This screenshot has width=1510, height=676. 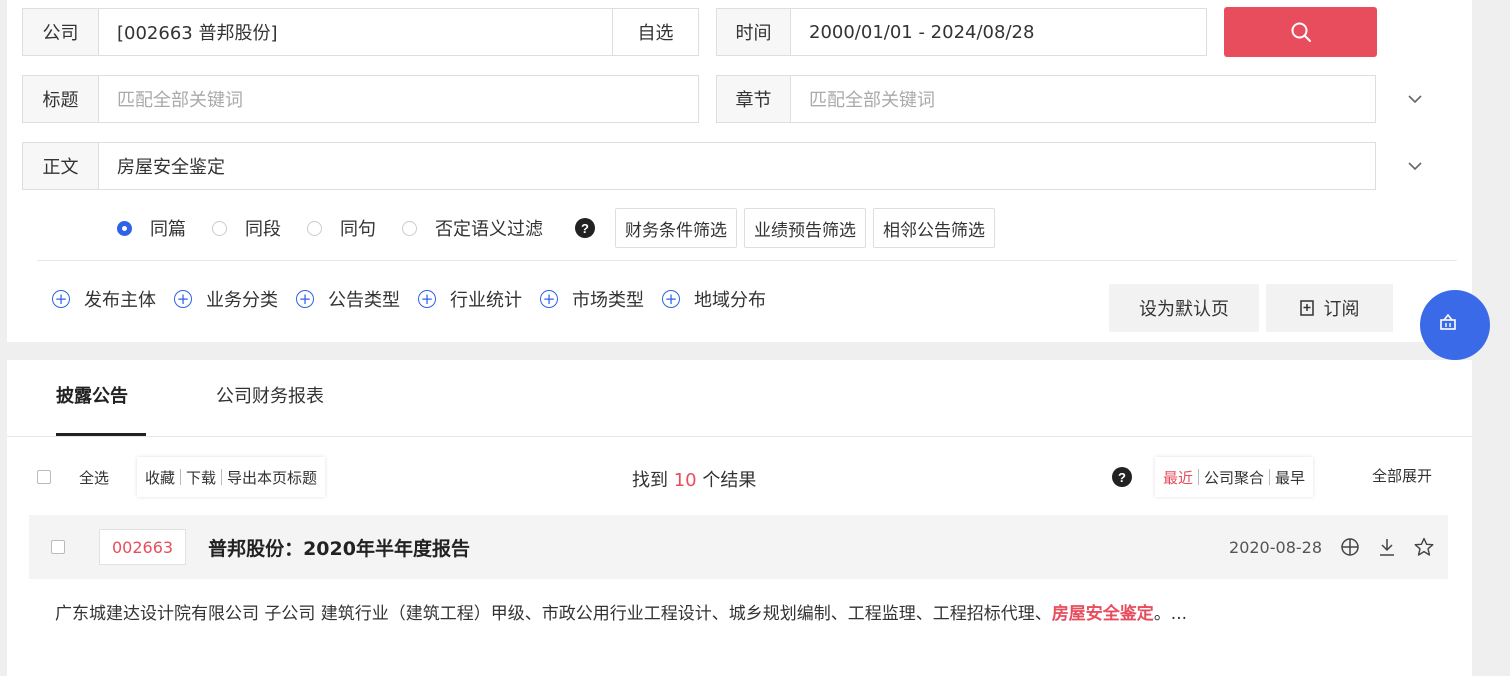 I want to click on sort-options: 最近 公司聚合 最早, so click(x=1234, y=477).